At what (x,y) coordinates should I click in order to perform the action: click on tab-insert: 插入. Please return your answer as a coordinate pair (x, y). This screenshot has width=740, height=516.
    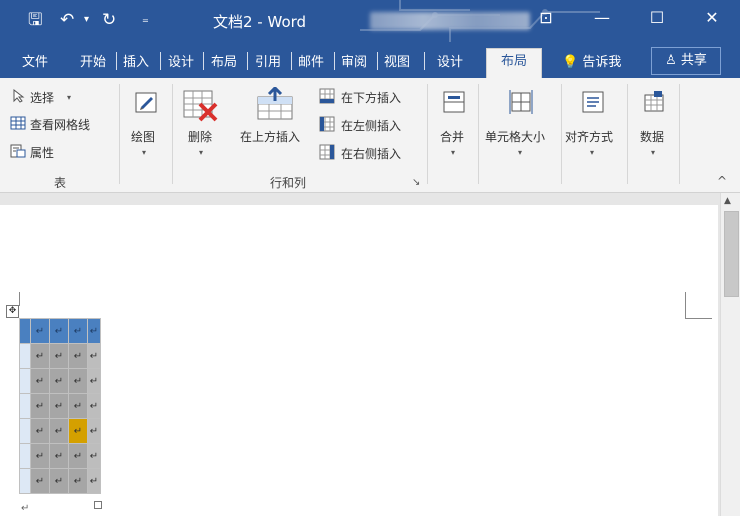
    Looking at the image, I should click on (136, 60).